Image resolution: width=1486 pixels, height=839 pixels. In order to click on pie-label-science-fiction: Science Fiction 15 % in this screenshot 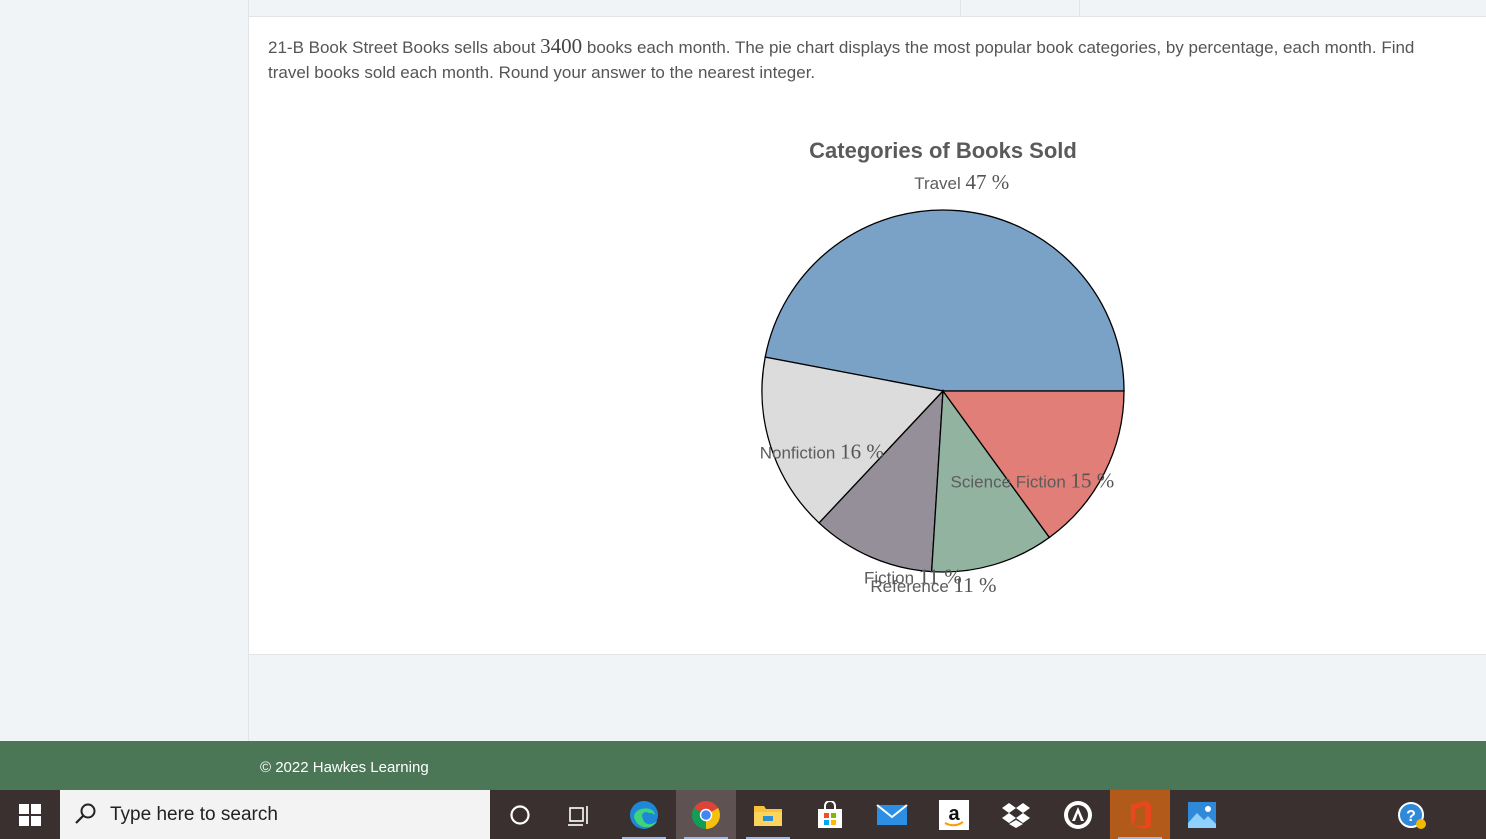, I will do `click(1033, 480)`.